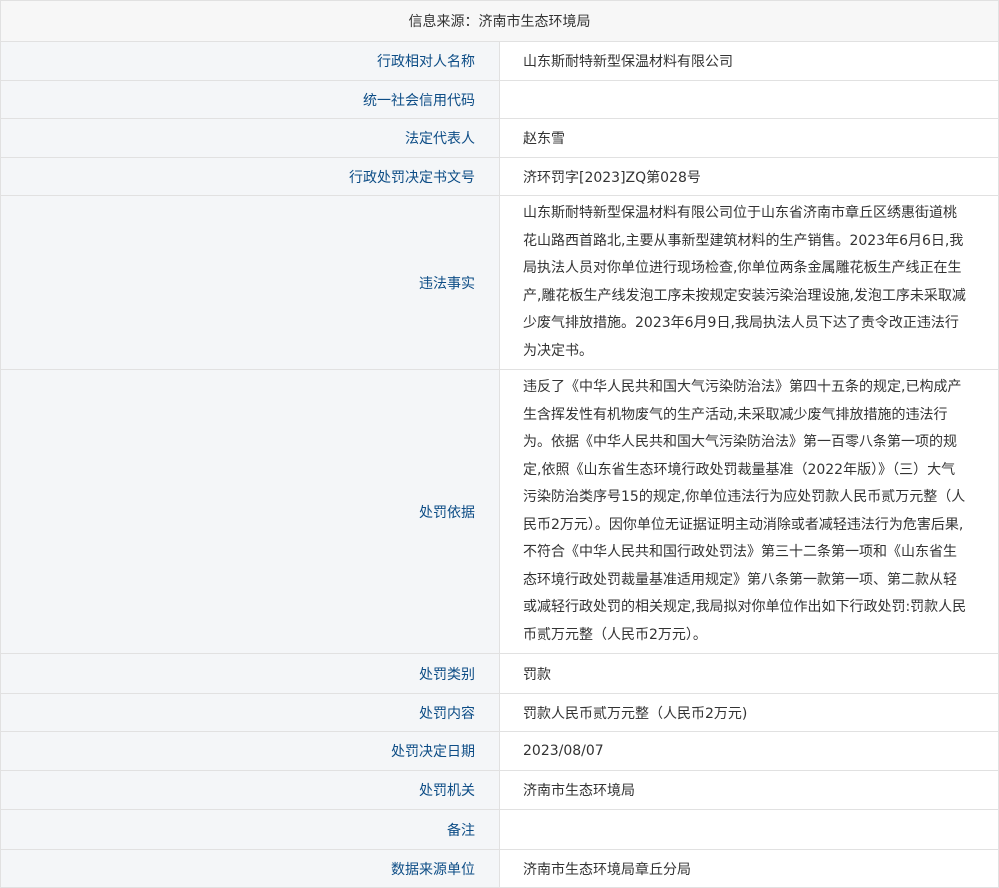 The width and height of the screenshot is (999, 888). I want to click on table-row: 处罚内容 罚款人民币贰万元整（人民币2万元), so click(499, 712).